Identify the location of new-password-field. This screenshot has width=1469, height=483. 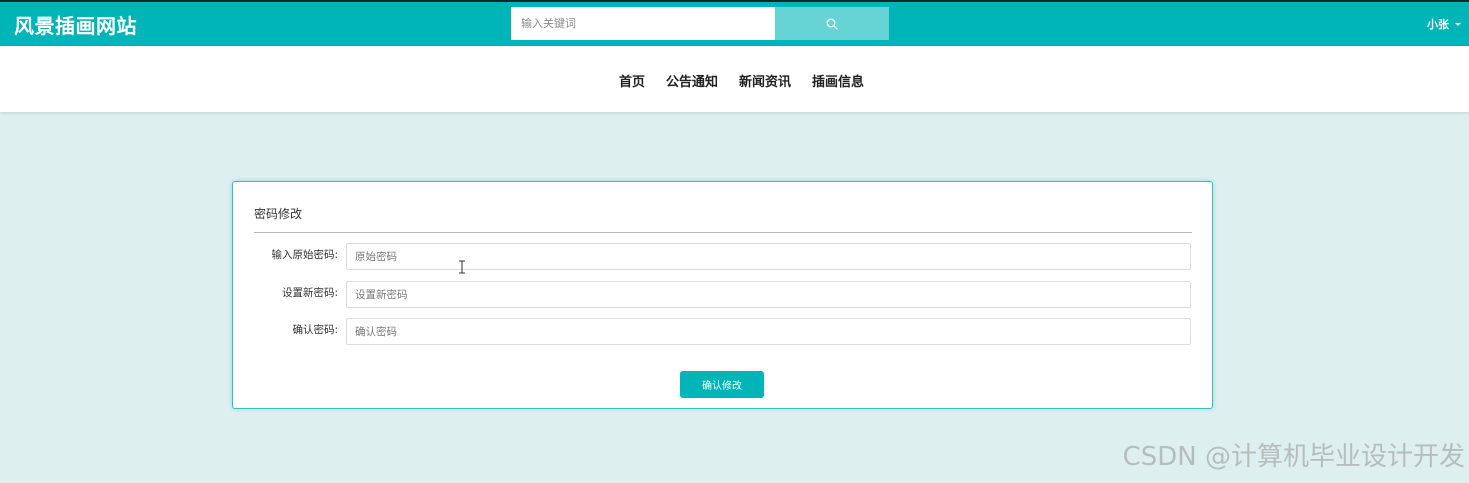
(768, 294).